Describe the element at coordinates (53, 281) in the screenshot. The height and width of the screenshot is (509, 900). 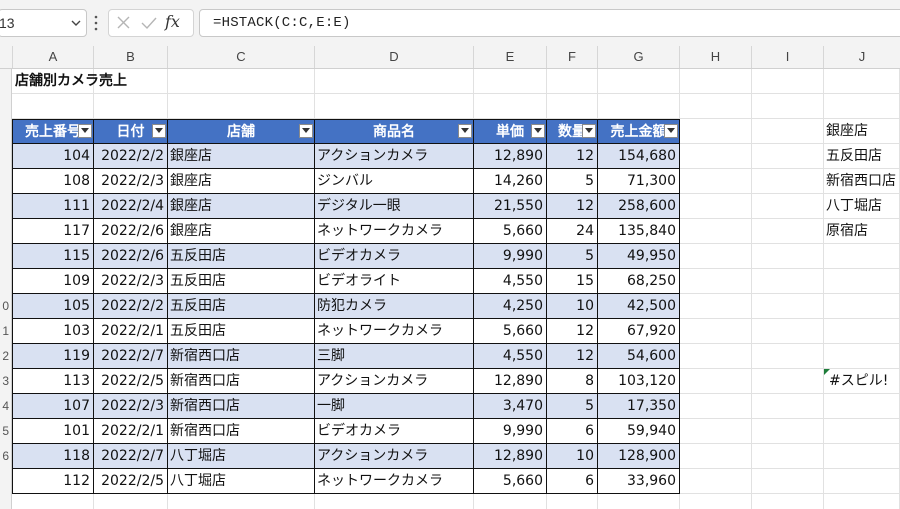
I see `cell-sales-id: 109` at that location.